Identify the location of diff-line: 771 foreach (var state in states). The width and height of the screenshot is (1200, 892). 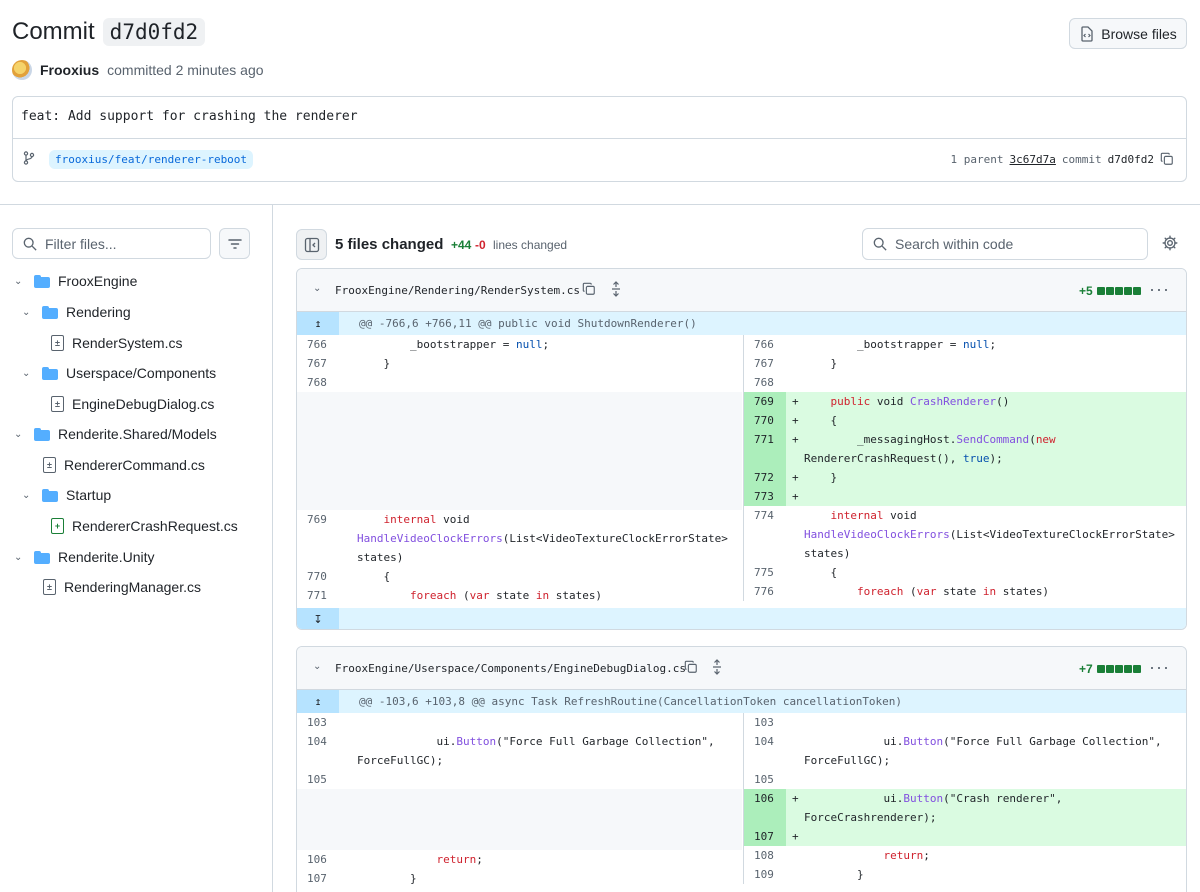
(455, 595).